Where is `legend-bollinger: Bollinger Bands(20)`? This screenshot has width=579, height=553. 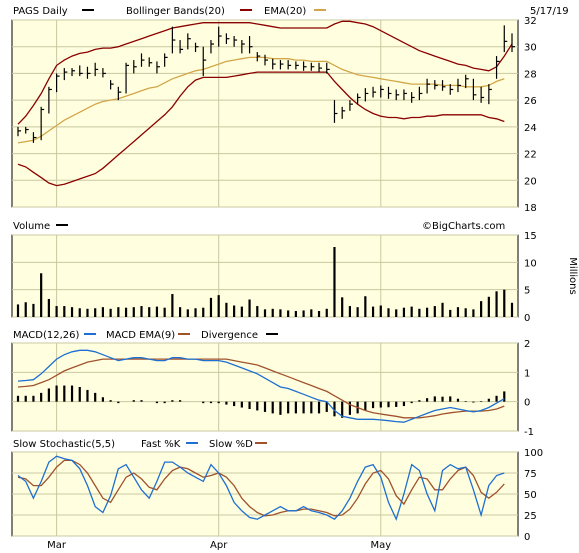
legend-bollinger: Bollinger Bands(20) is located at coordinates (175, 11).